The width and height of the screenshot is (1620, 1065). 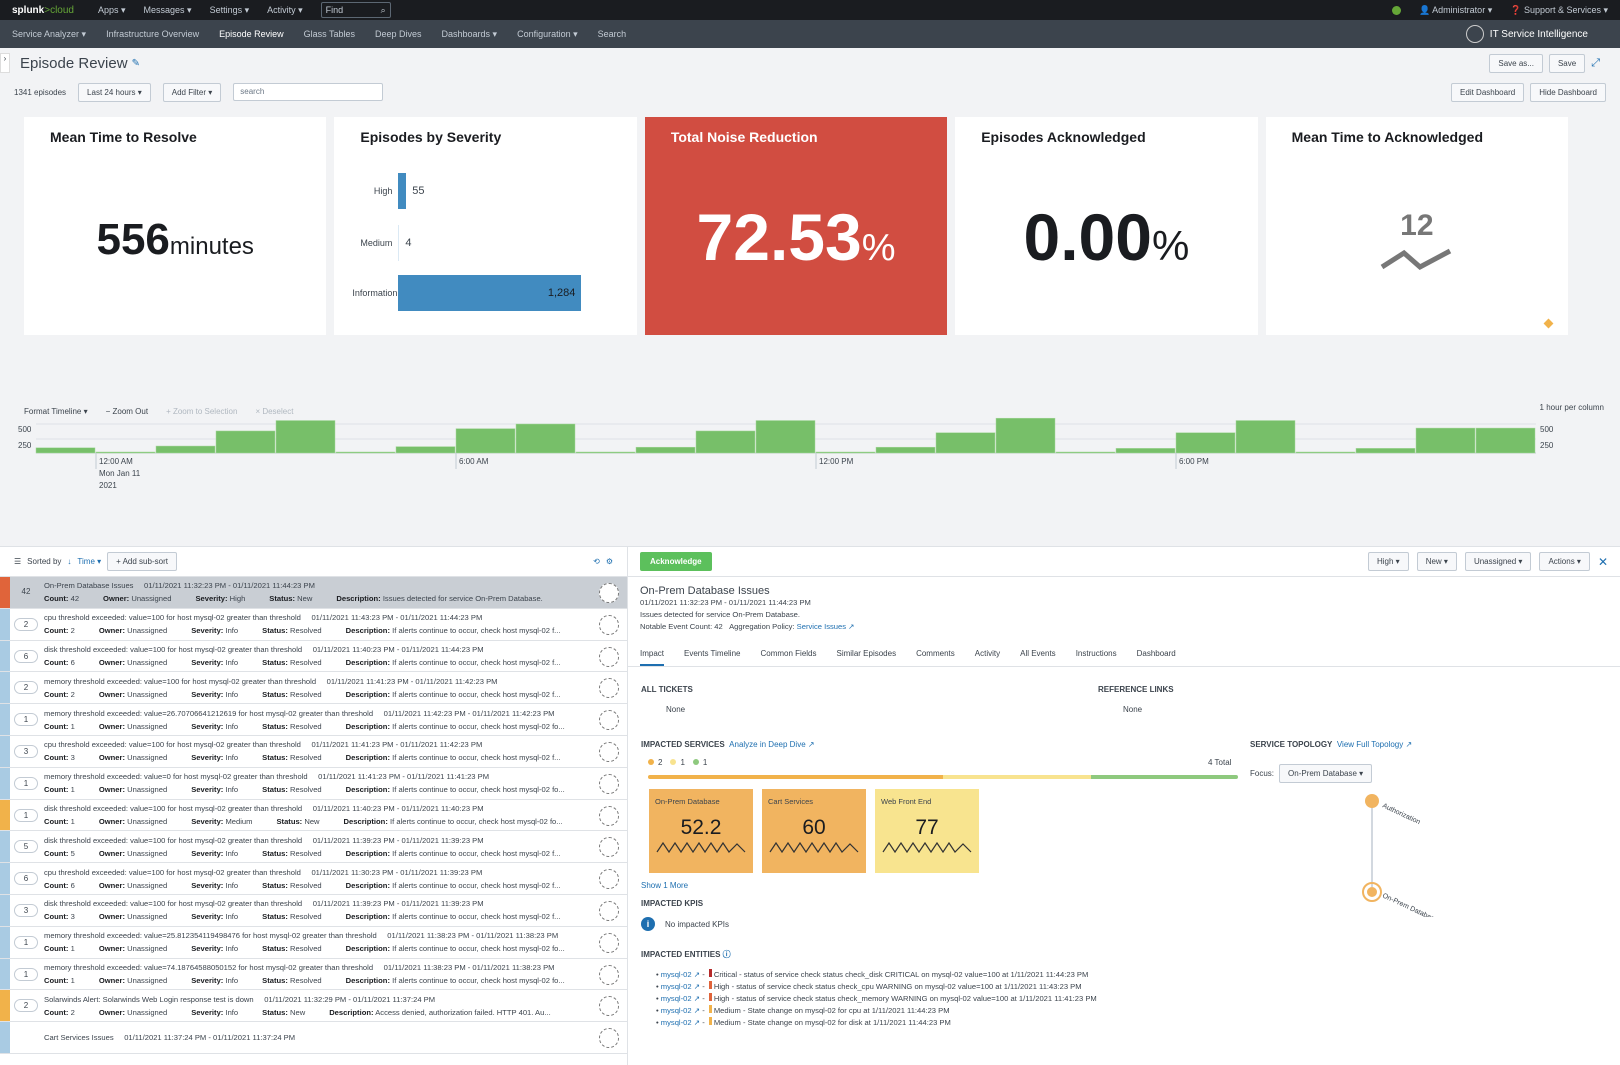 I want to click on sort-field-dropdown: Time ▾, so click(x=89, y=561).